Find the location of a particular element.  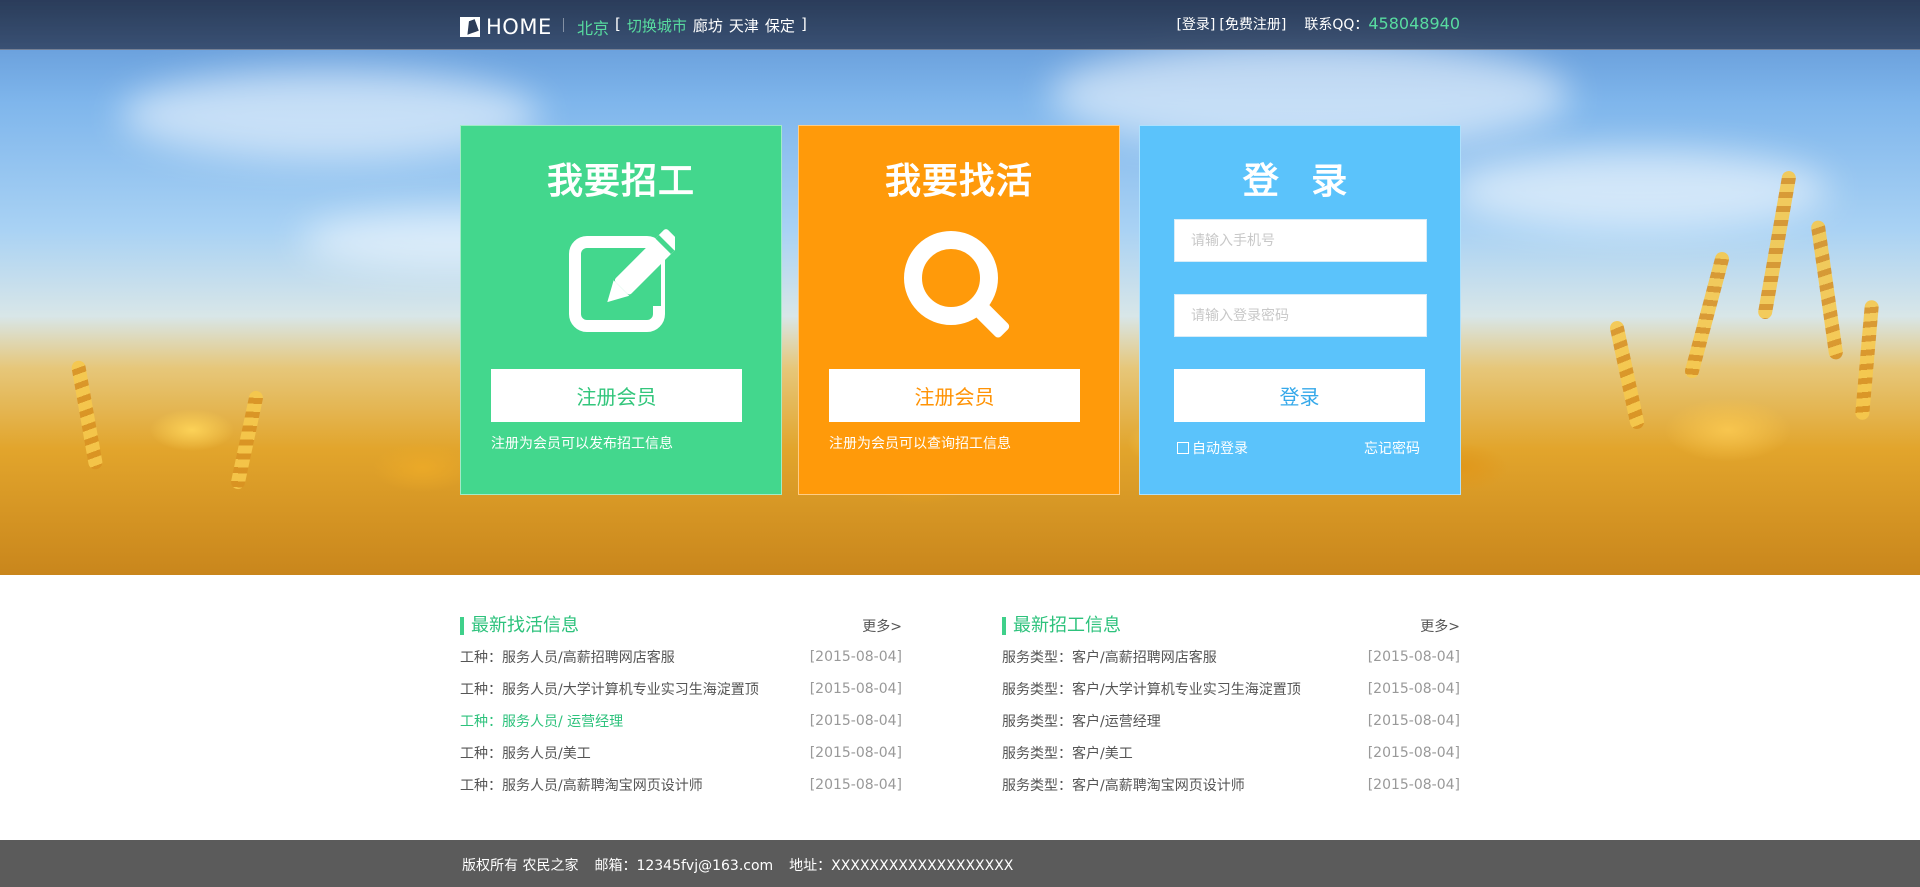

logo-icon is located at coordinates (470, 27).